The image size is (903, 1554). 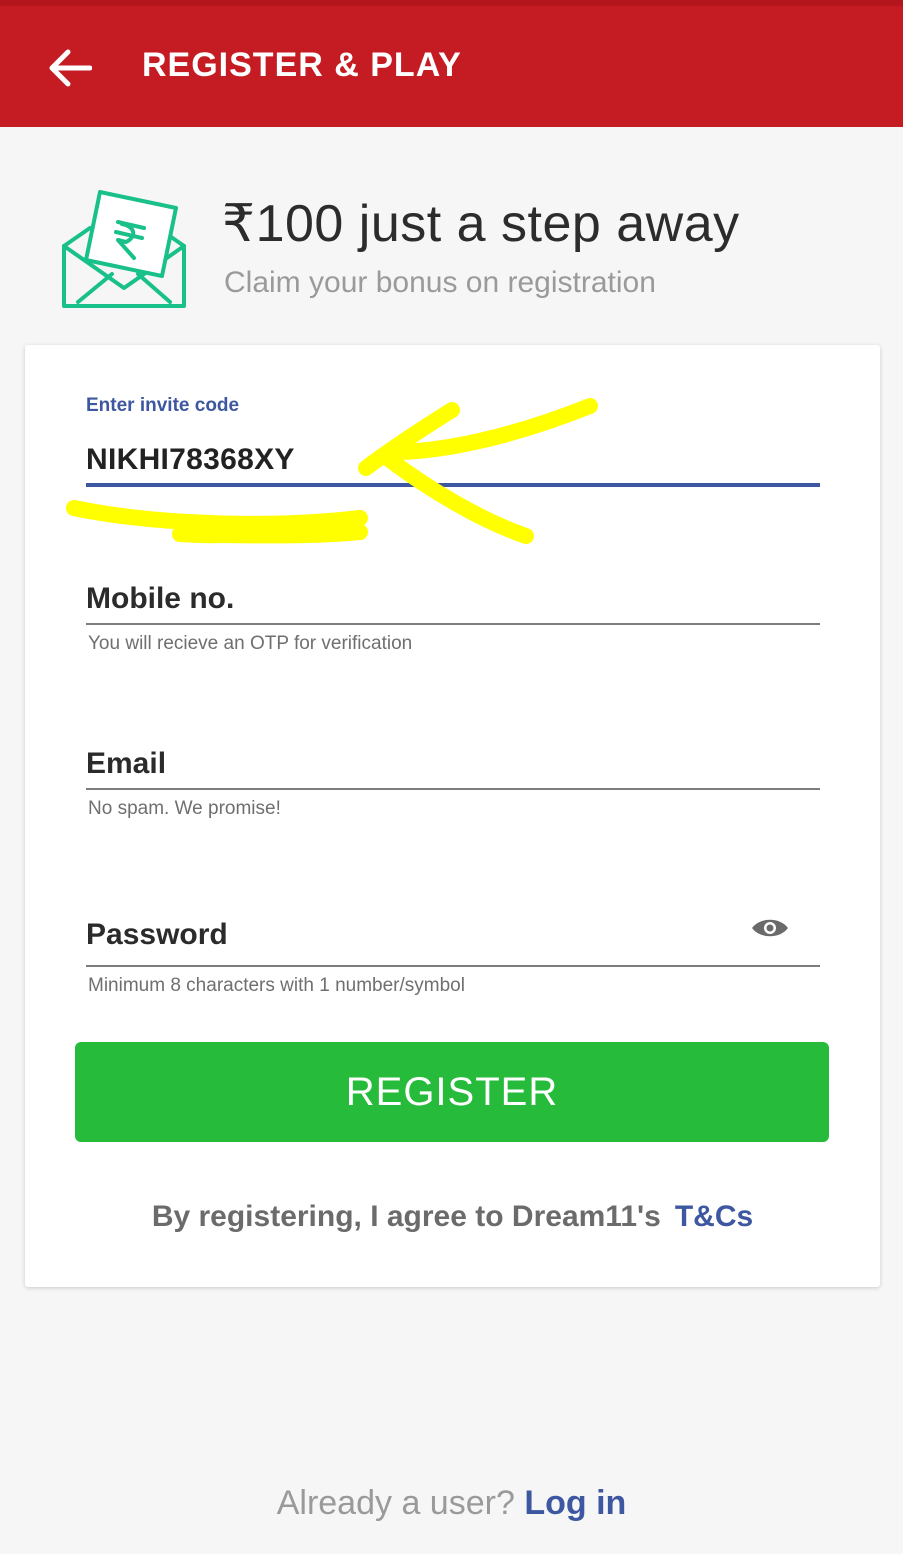 I want to click on terms-text: By registering, I agree to Dream11's T&Cs, so click(x=452, y=1217).